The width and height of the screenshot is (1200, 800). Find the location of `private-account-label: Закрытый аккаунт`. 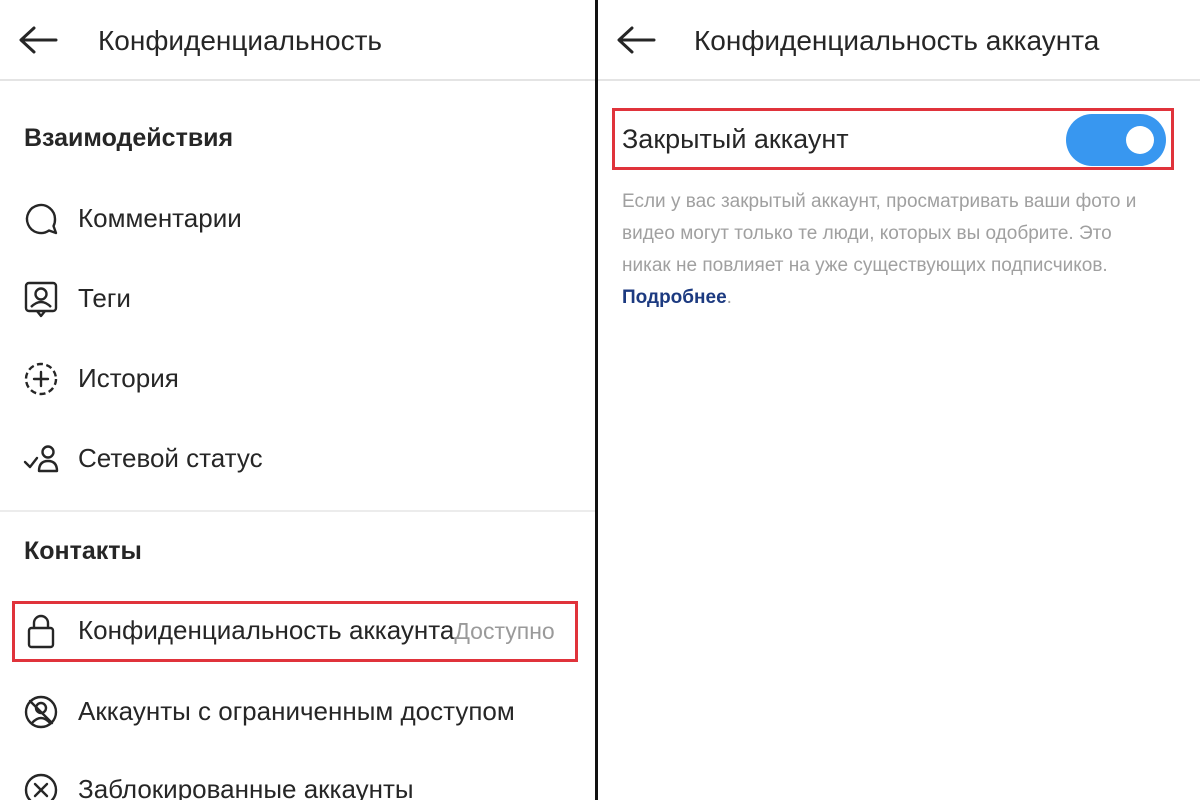

private-account-label: Закрытый аккаунт is located at coordinates (735, 139).